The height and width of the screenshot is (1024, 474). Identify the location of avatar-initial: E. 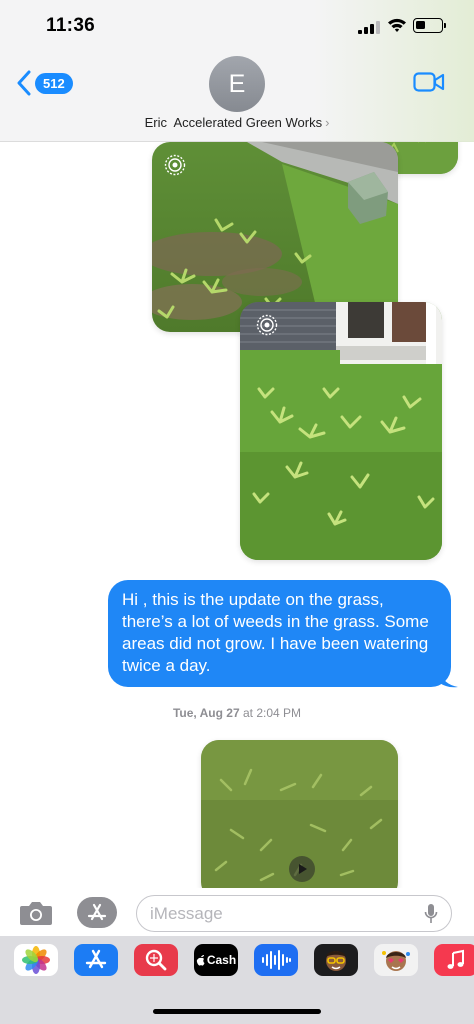
(237, 83).